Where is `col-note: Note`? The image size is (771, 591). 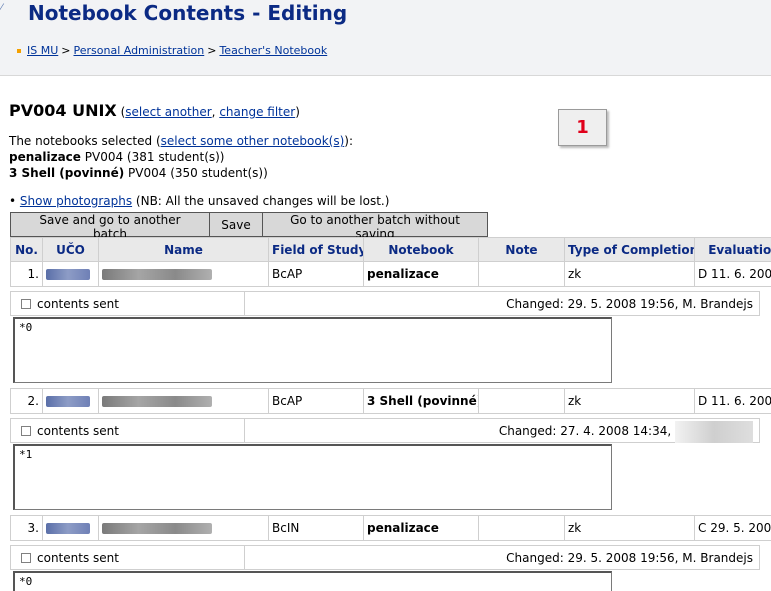 col-note: Note is located at coordinates (521, 249).